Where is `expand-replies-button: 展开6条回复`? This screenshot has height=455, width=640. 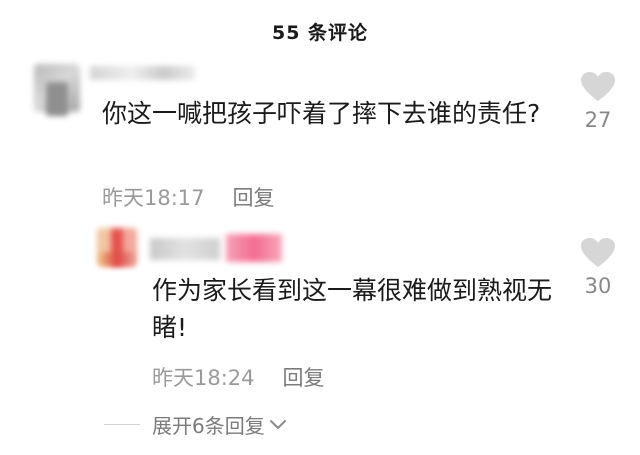 expand-replies-button: 展开6条回复 is located at coordinates (195, 424).